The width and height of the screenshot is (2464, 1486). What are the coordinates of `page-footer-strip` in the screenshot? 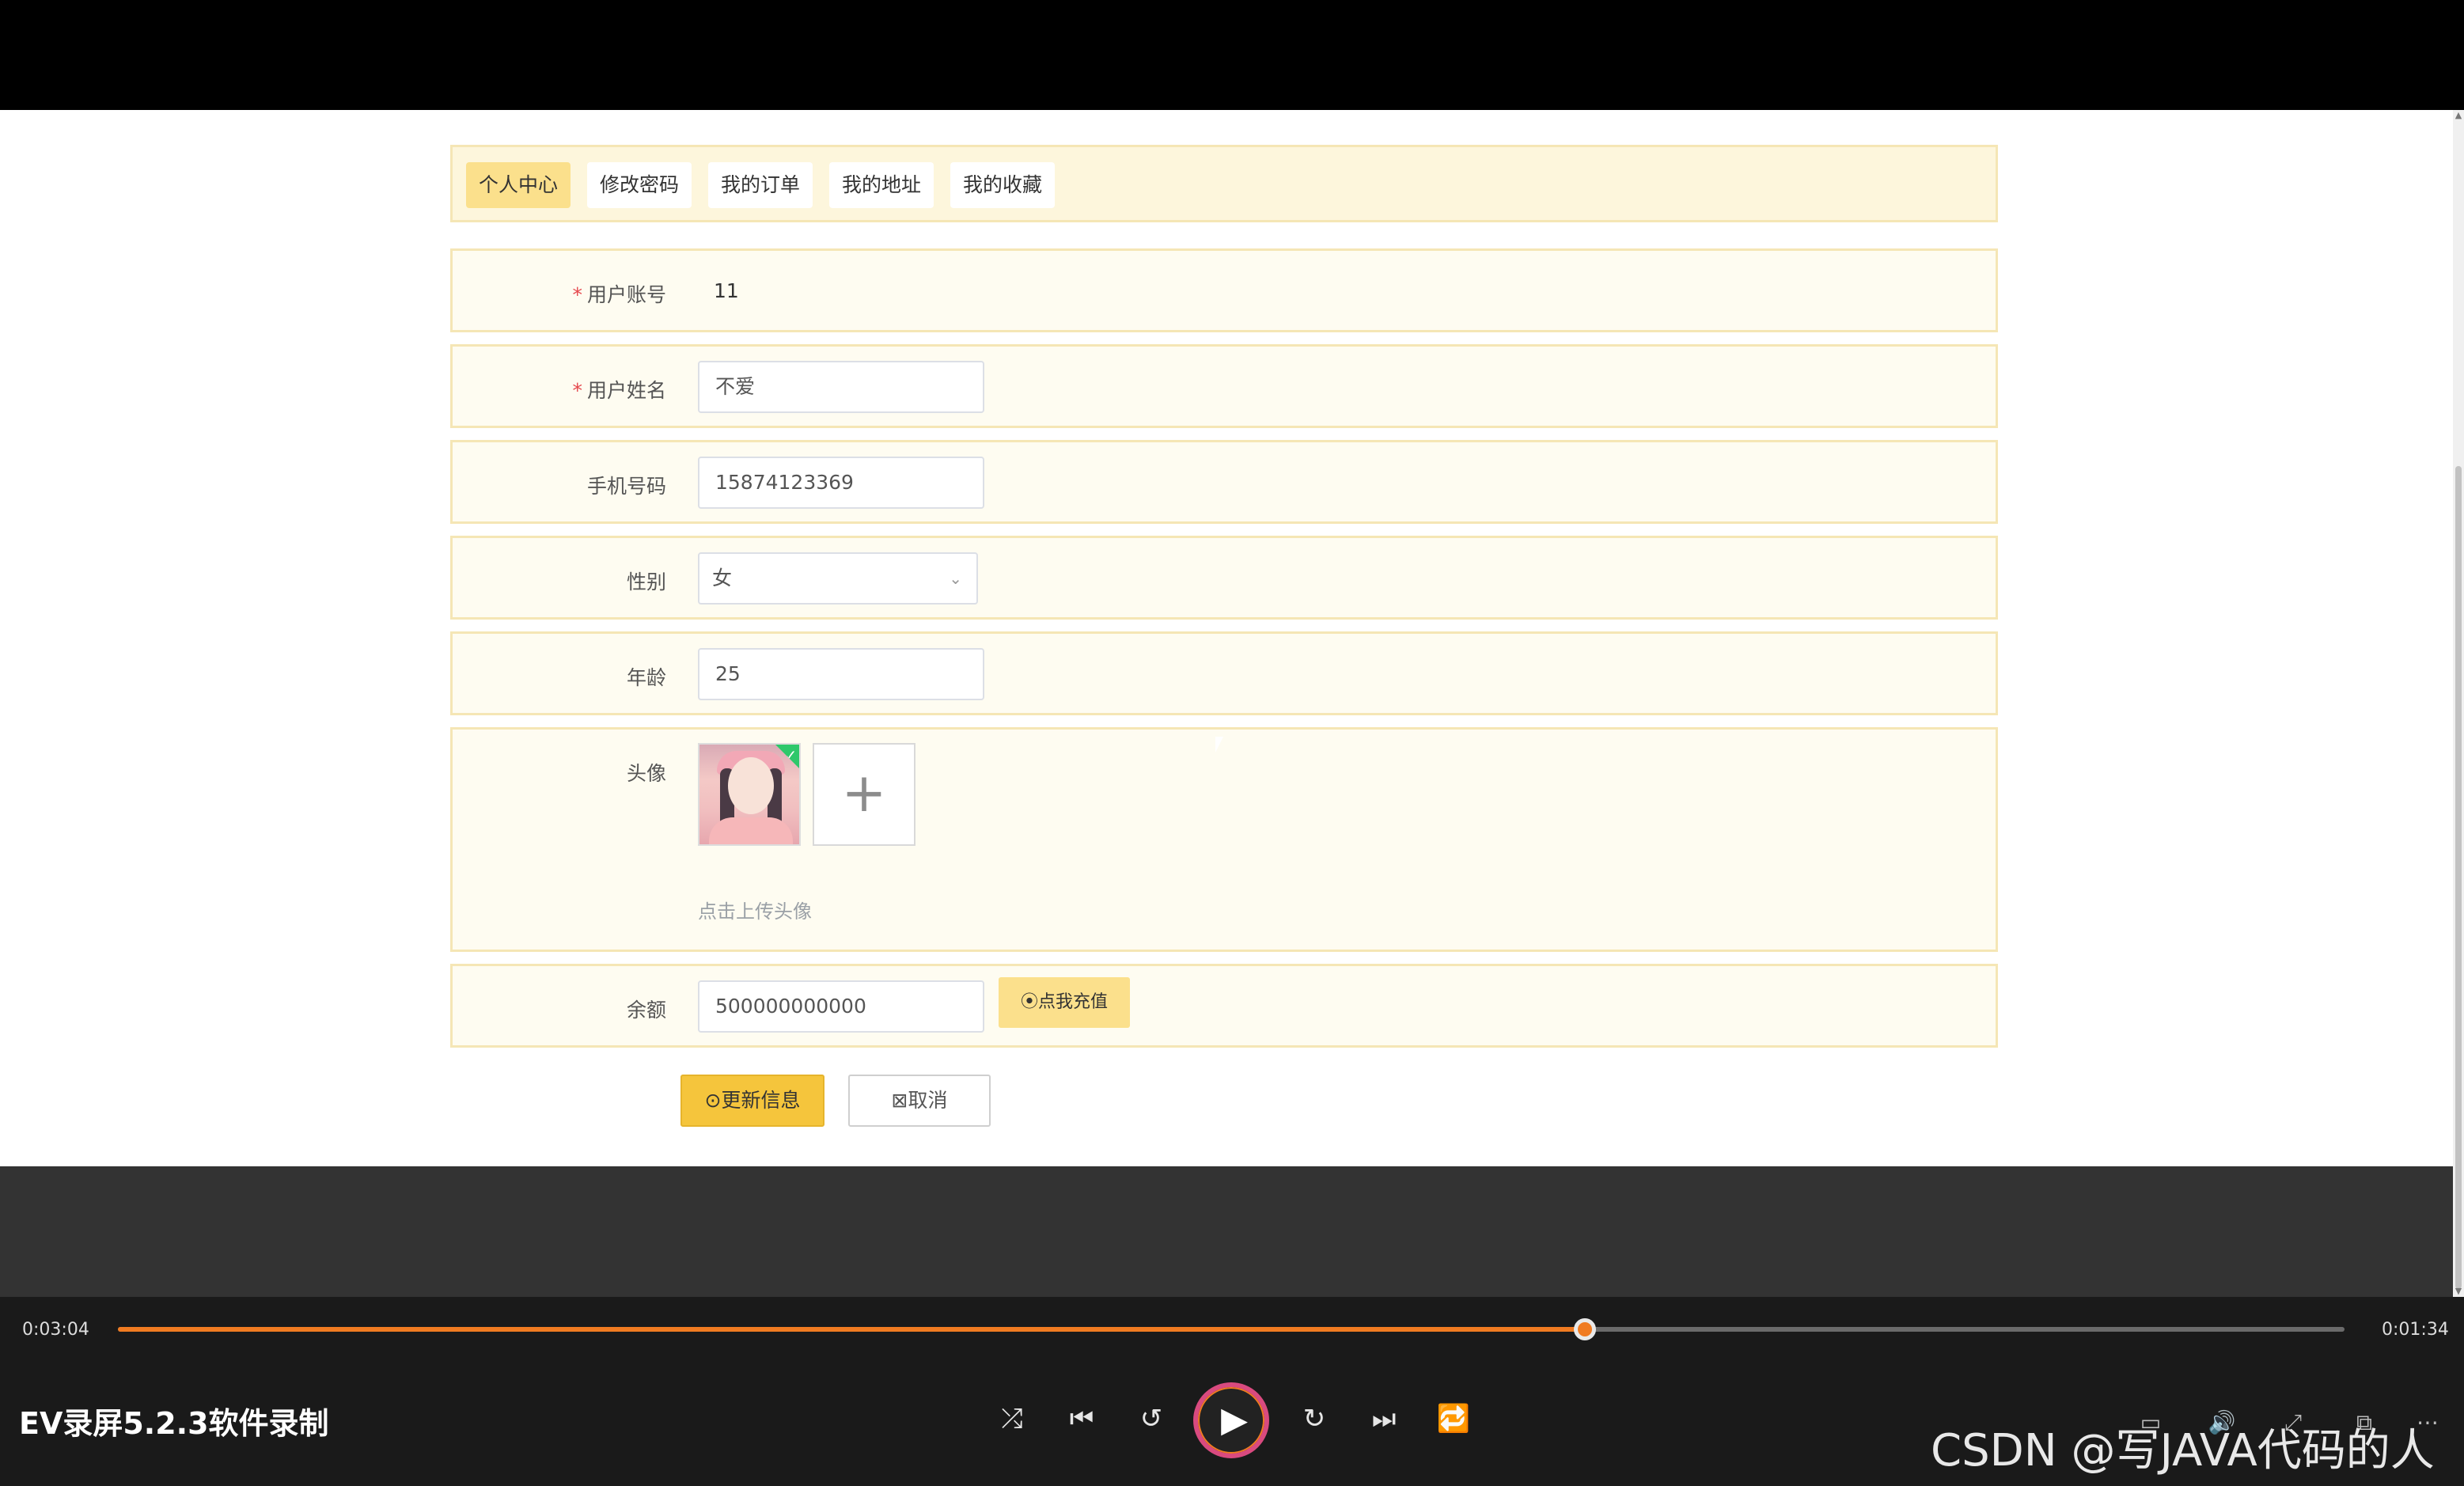 It's located at (1226, 1231).